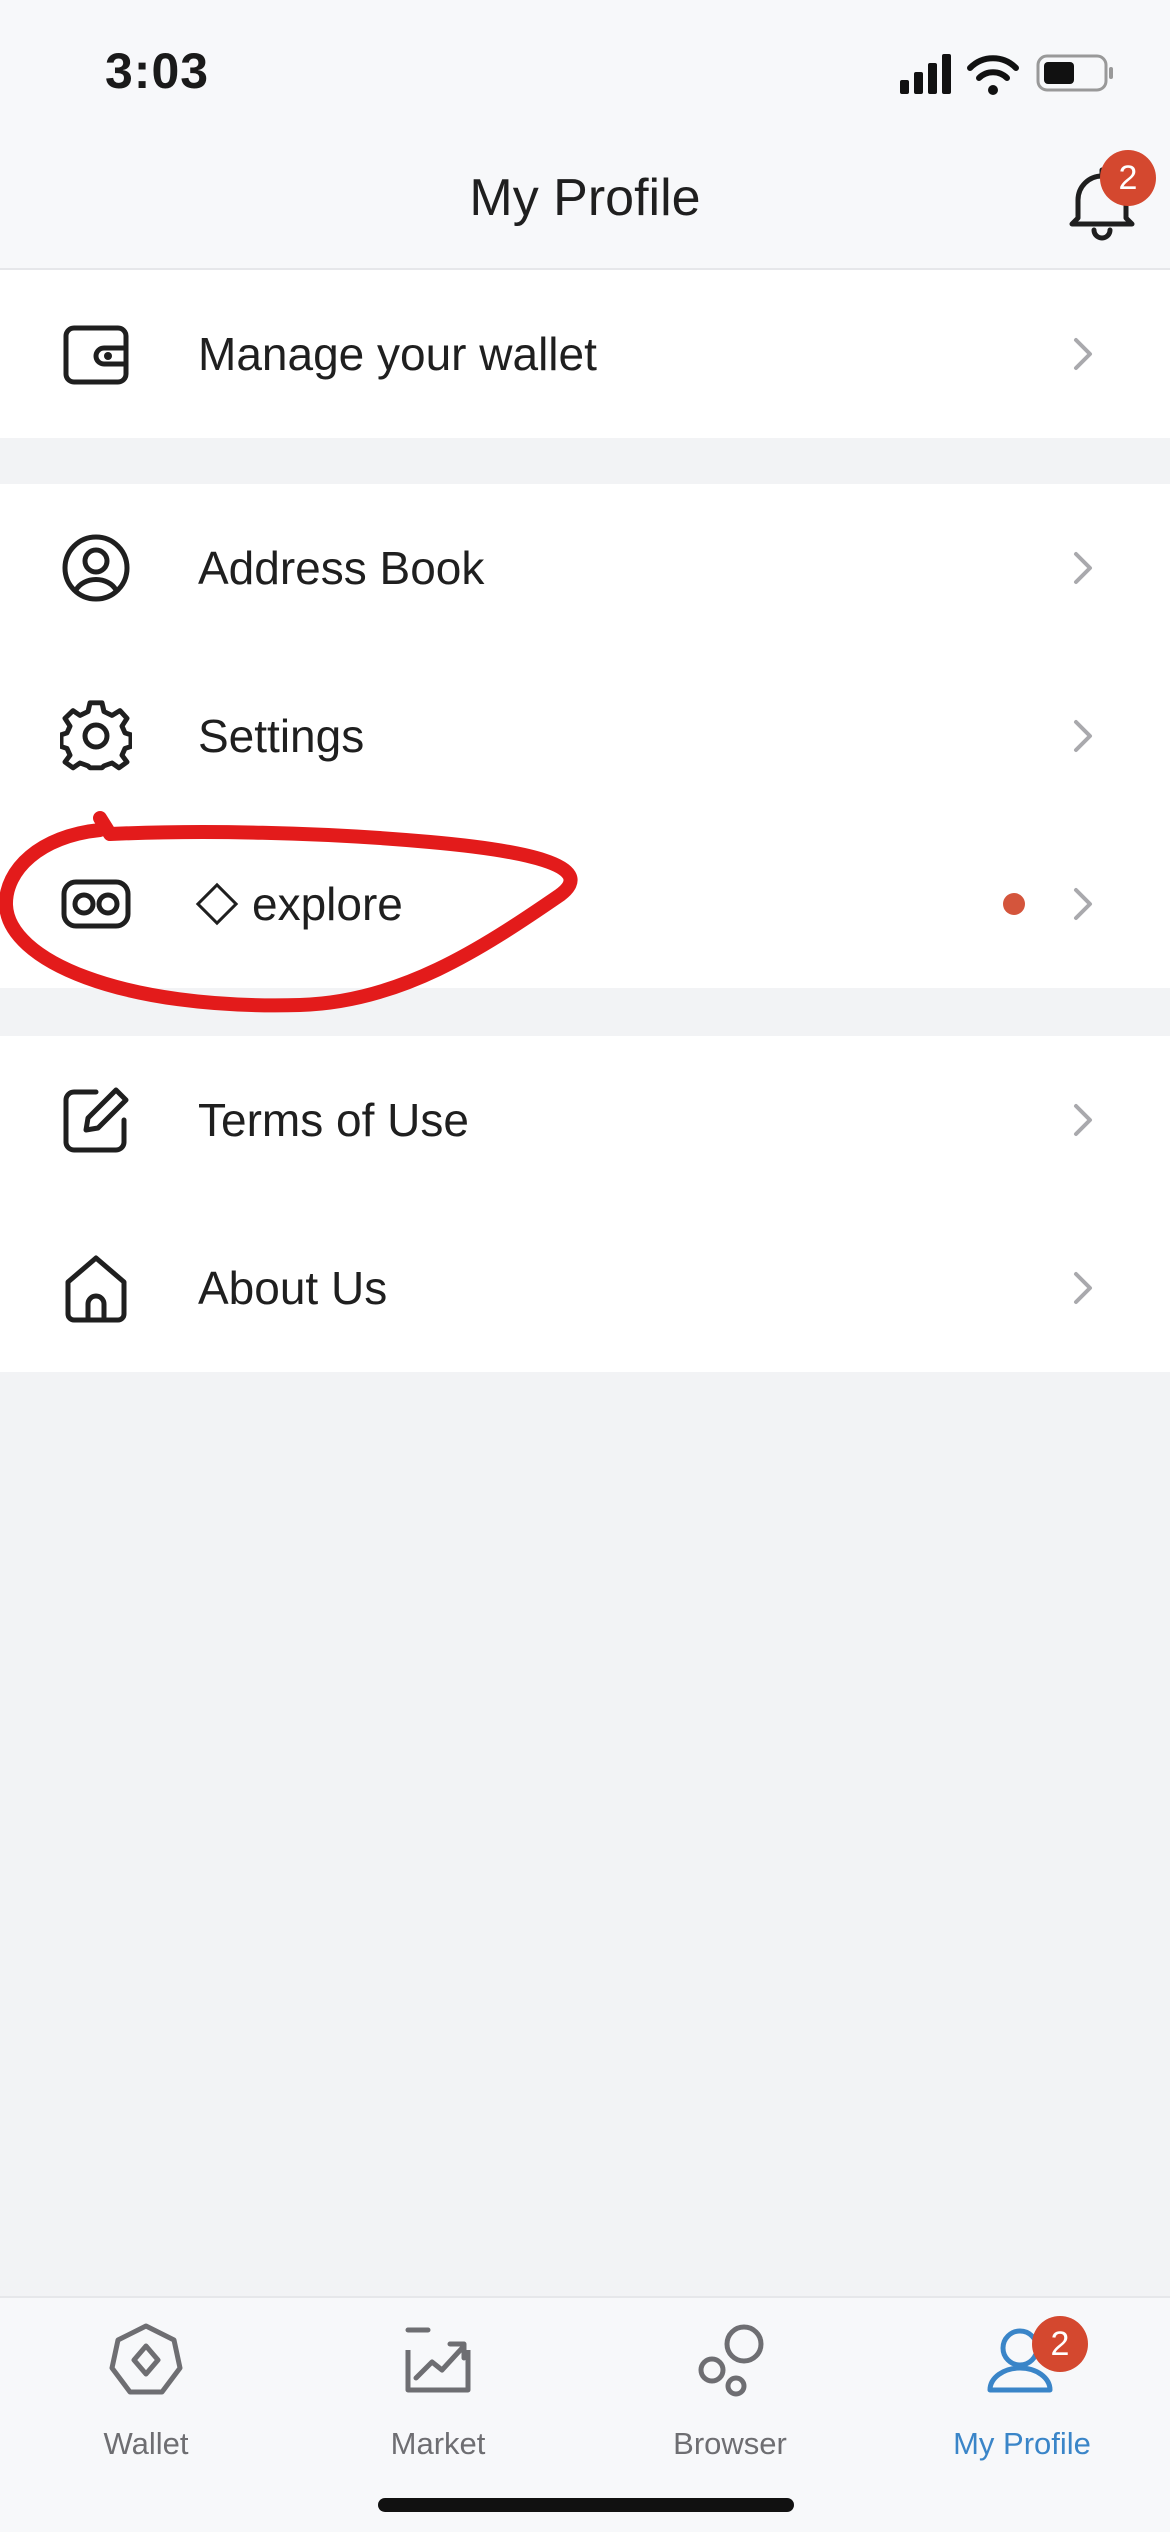  I want to click on user-circle-icon, so click(96, 568).